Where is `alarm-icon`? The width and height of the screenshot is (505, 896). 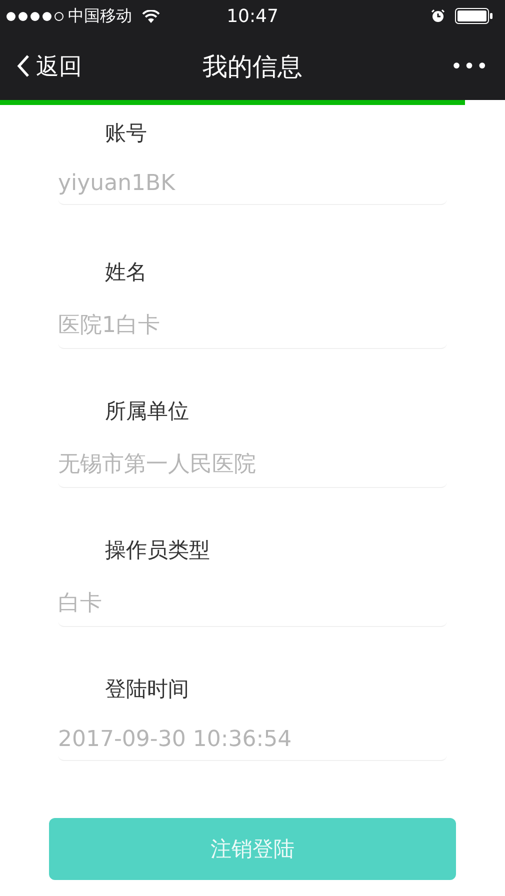
alarm-icon is located at coordinates (438, 16).